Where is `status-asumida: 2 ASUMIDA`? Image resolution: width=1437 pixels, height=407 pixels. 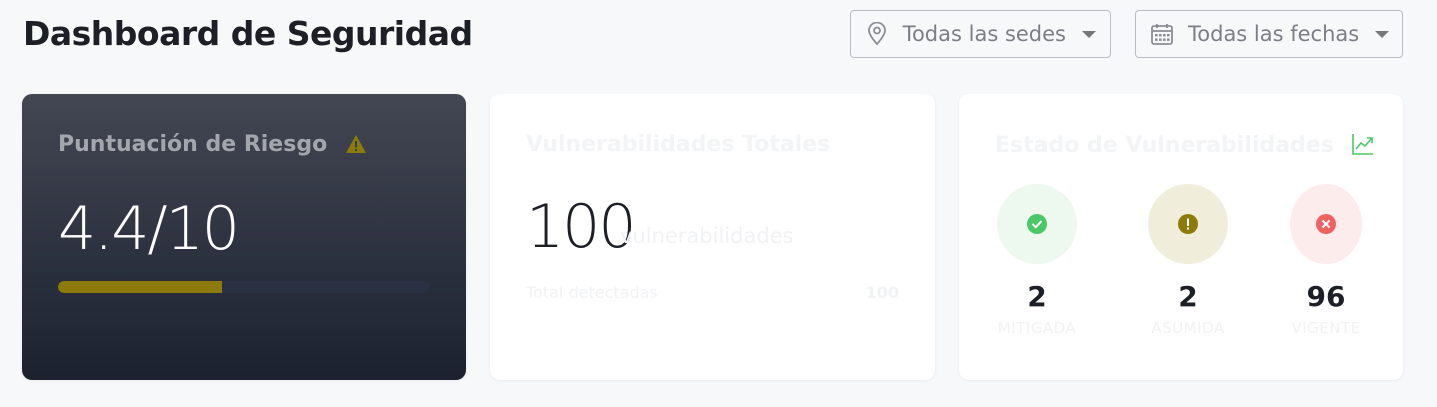 status-asumida: 2 ASUMIDA is located at coordinates (1188, 260).